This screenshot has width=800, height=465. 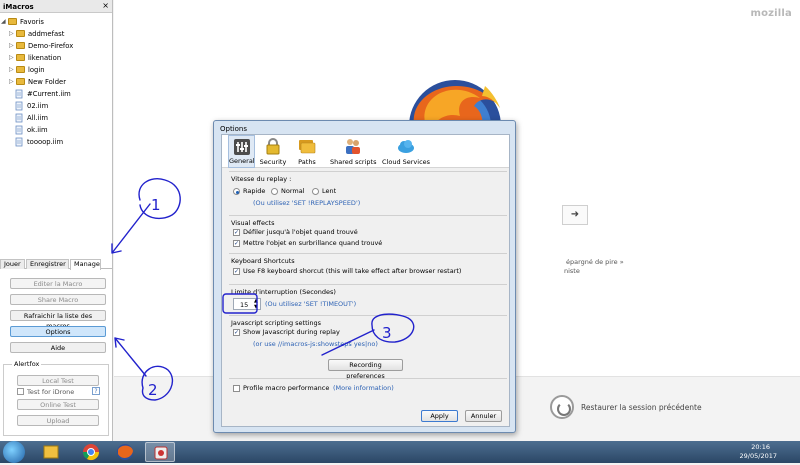 I want to click on windows-taskbar: 20:16 29/05/2017, so click(x=400, y=452).